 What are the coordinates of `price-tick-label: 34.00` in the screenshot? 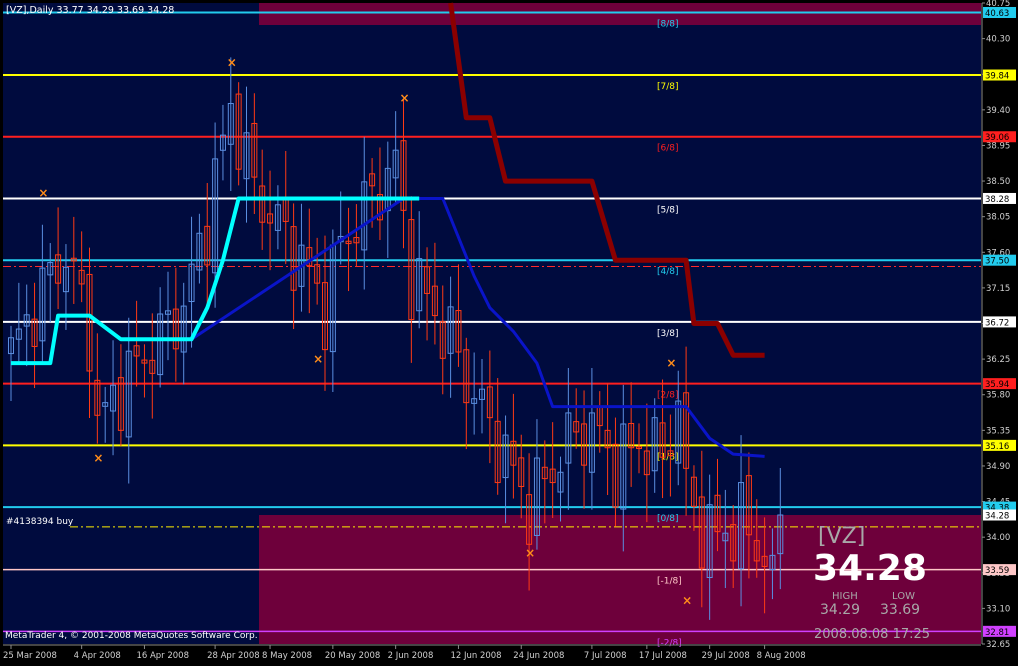 It's located at (998, 538).